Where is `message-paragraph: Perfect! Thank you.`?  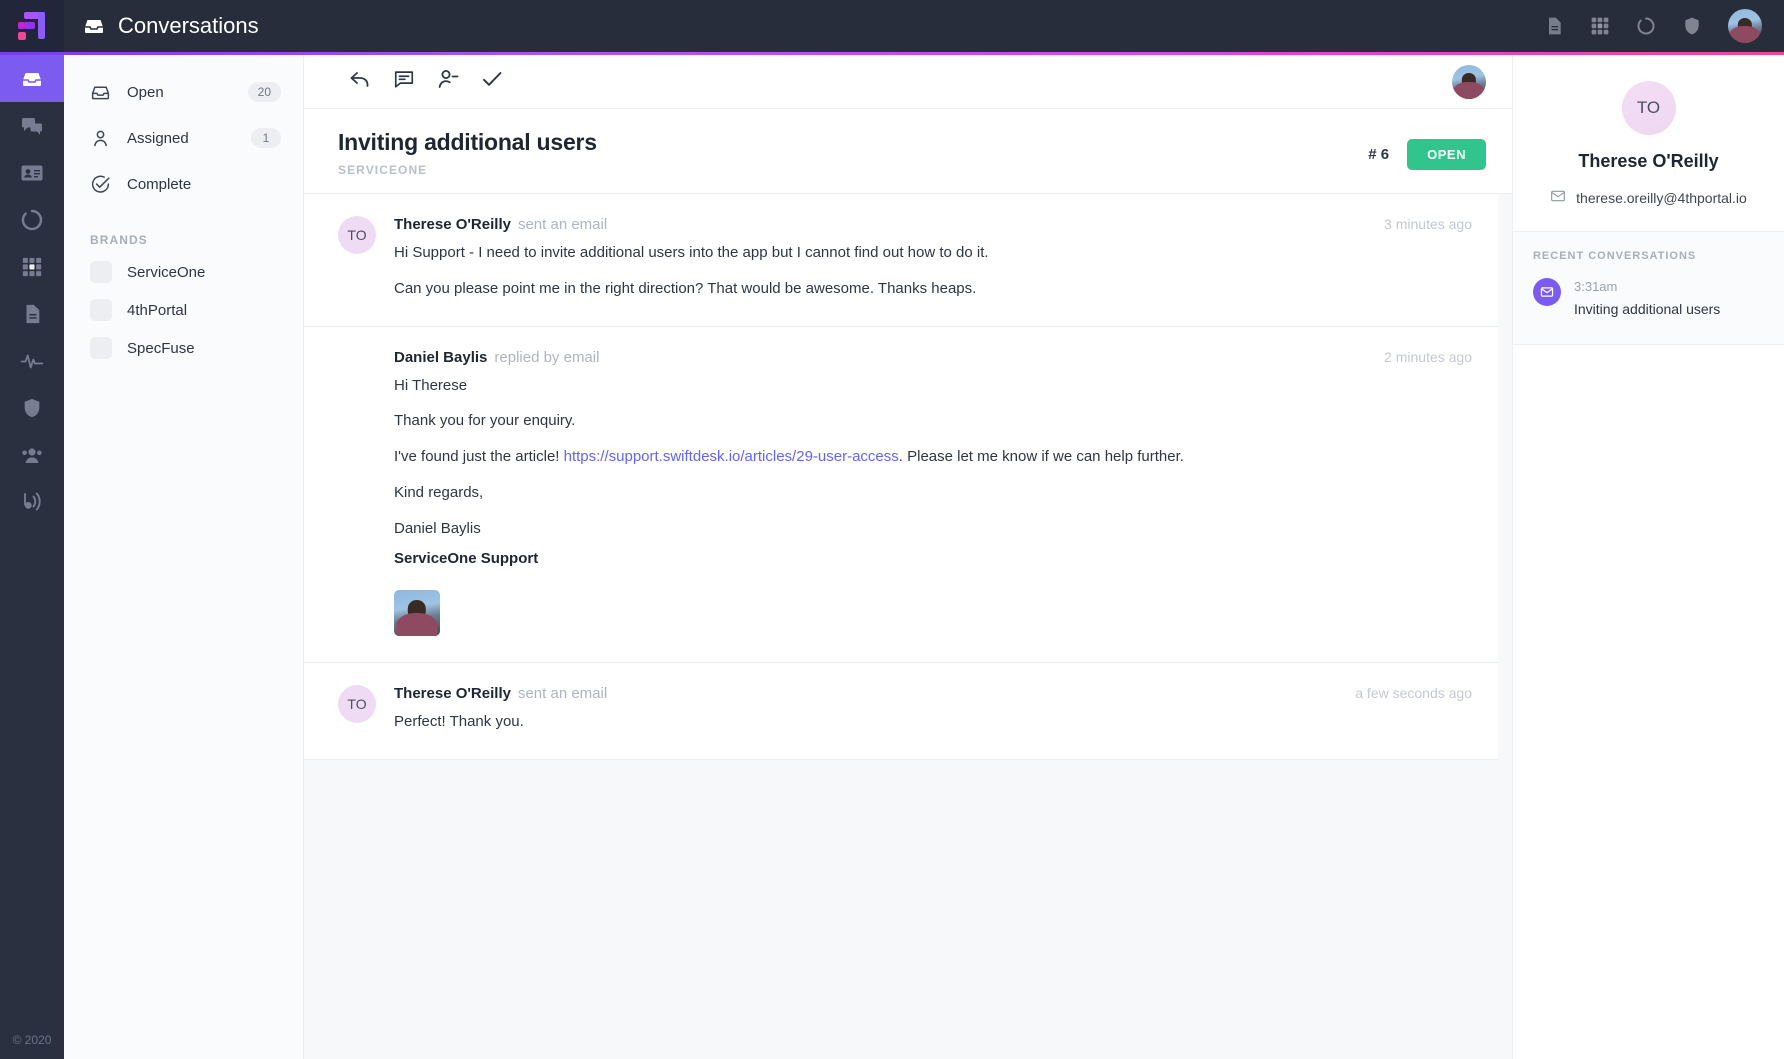
message-paragraph: Perfect! Thank you. is located at coordinates (459, 721).